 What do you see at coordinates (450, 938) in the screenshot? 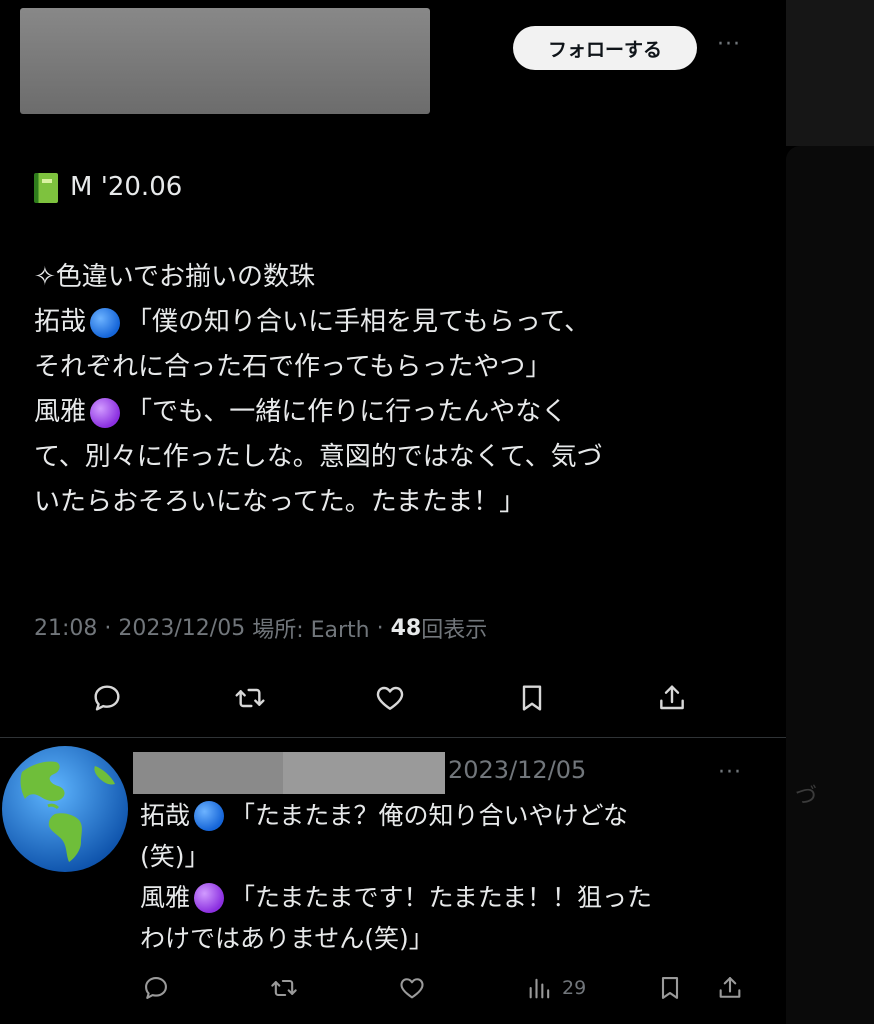
I see `reply-line: わけではありません(笑)」` at bounding box center [450, 938].